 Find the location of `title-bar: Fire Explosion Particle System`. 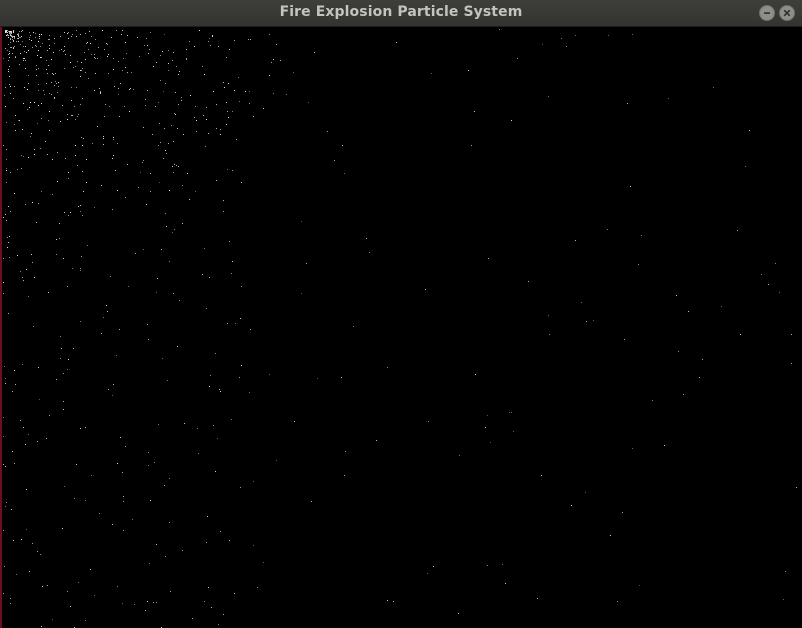

title-bar: Fire Explosion Particle System is located at coordinates (401, 13).